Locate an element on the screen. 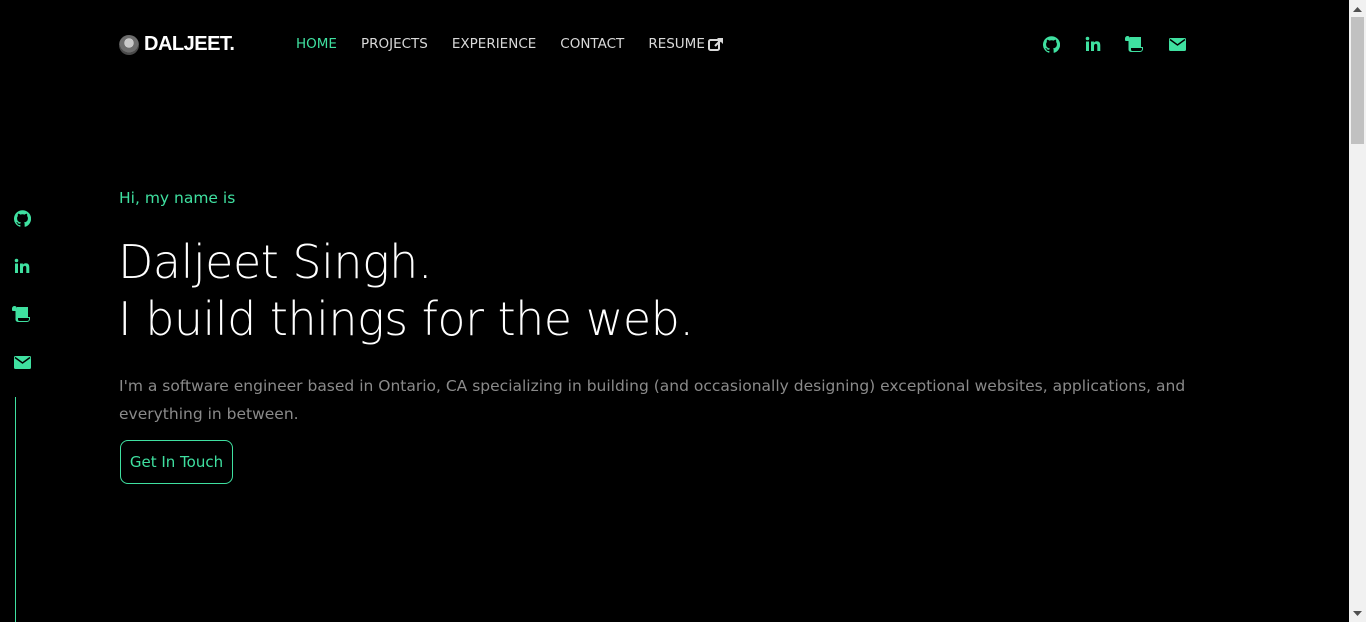 This screenshot has height=622, width=1366. nav-link-resume-label: RESUME is located at coordinates (676, 44).